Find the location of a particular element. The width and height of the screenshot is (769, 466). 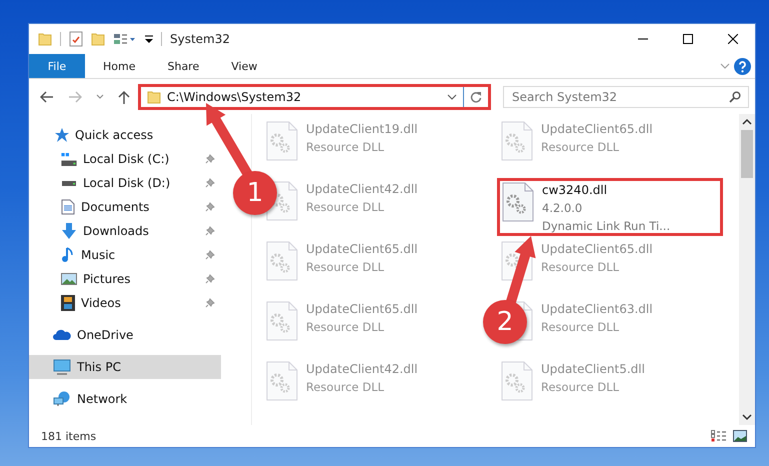

file-name: cw3240.dll is located at coordinates (575, 190).